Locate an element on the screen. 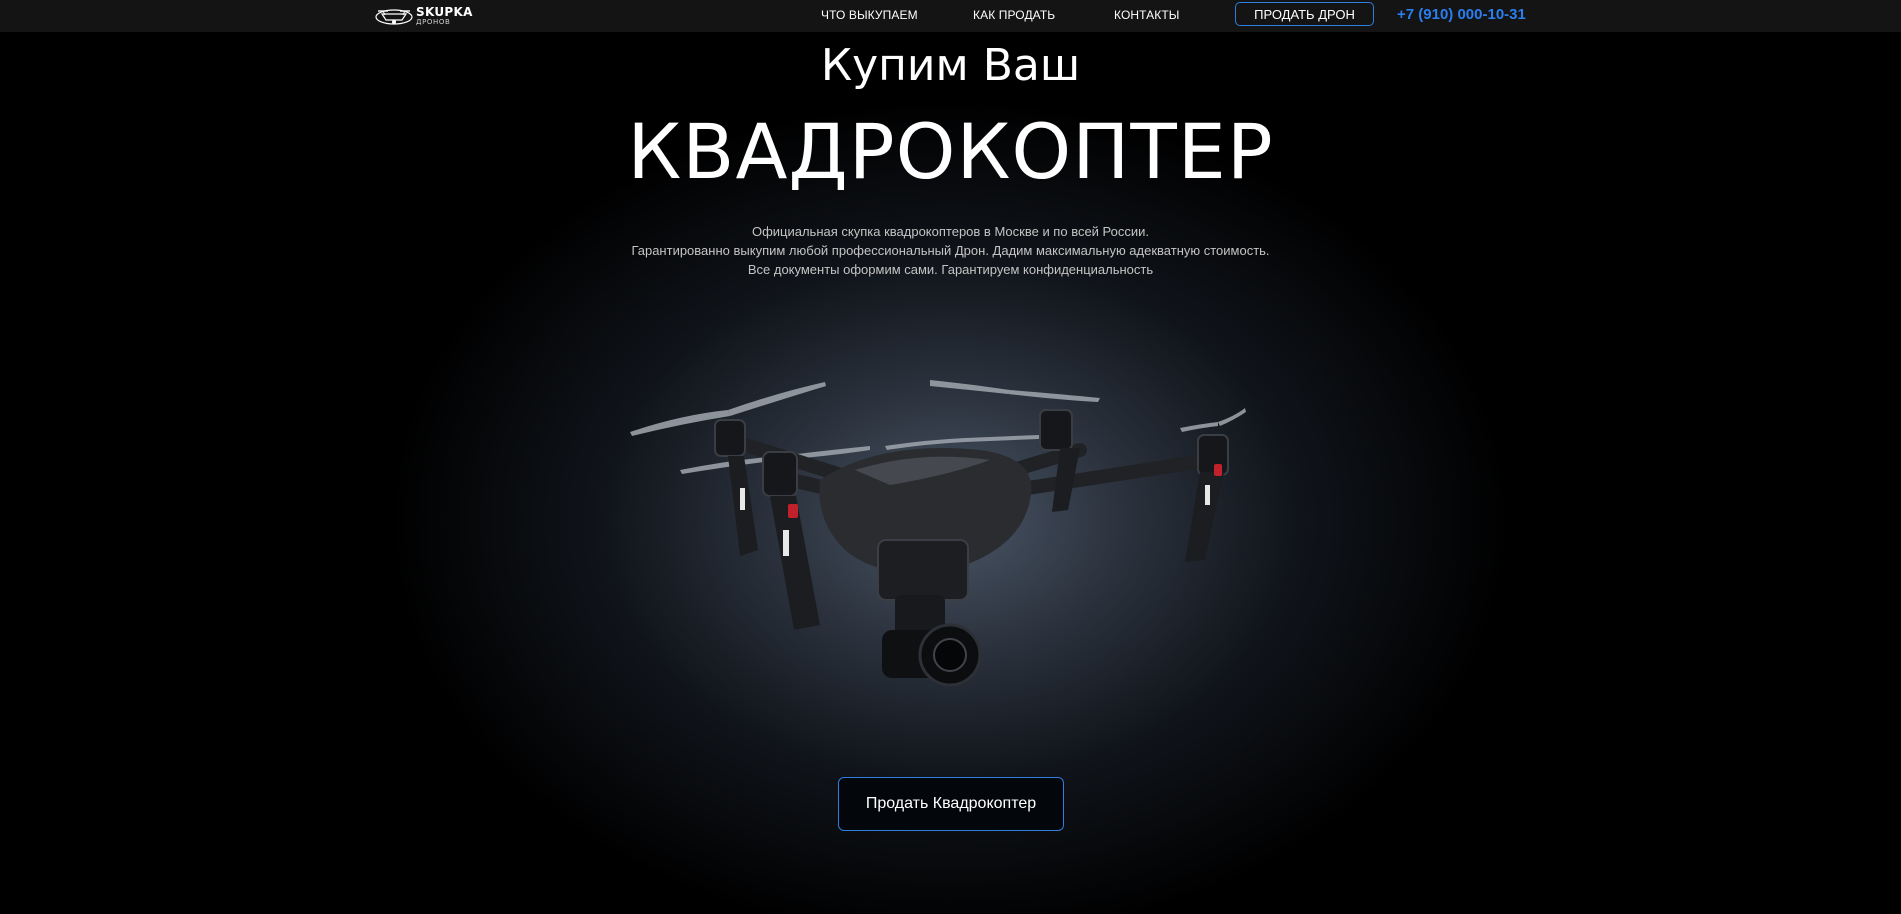  hero-title: КВАДРОКОПТЕР is located at coordinates (950, 151).